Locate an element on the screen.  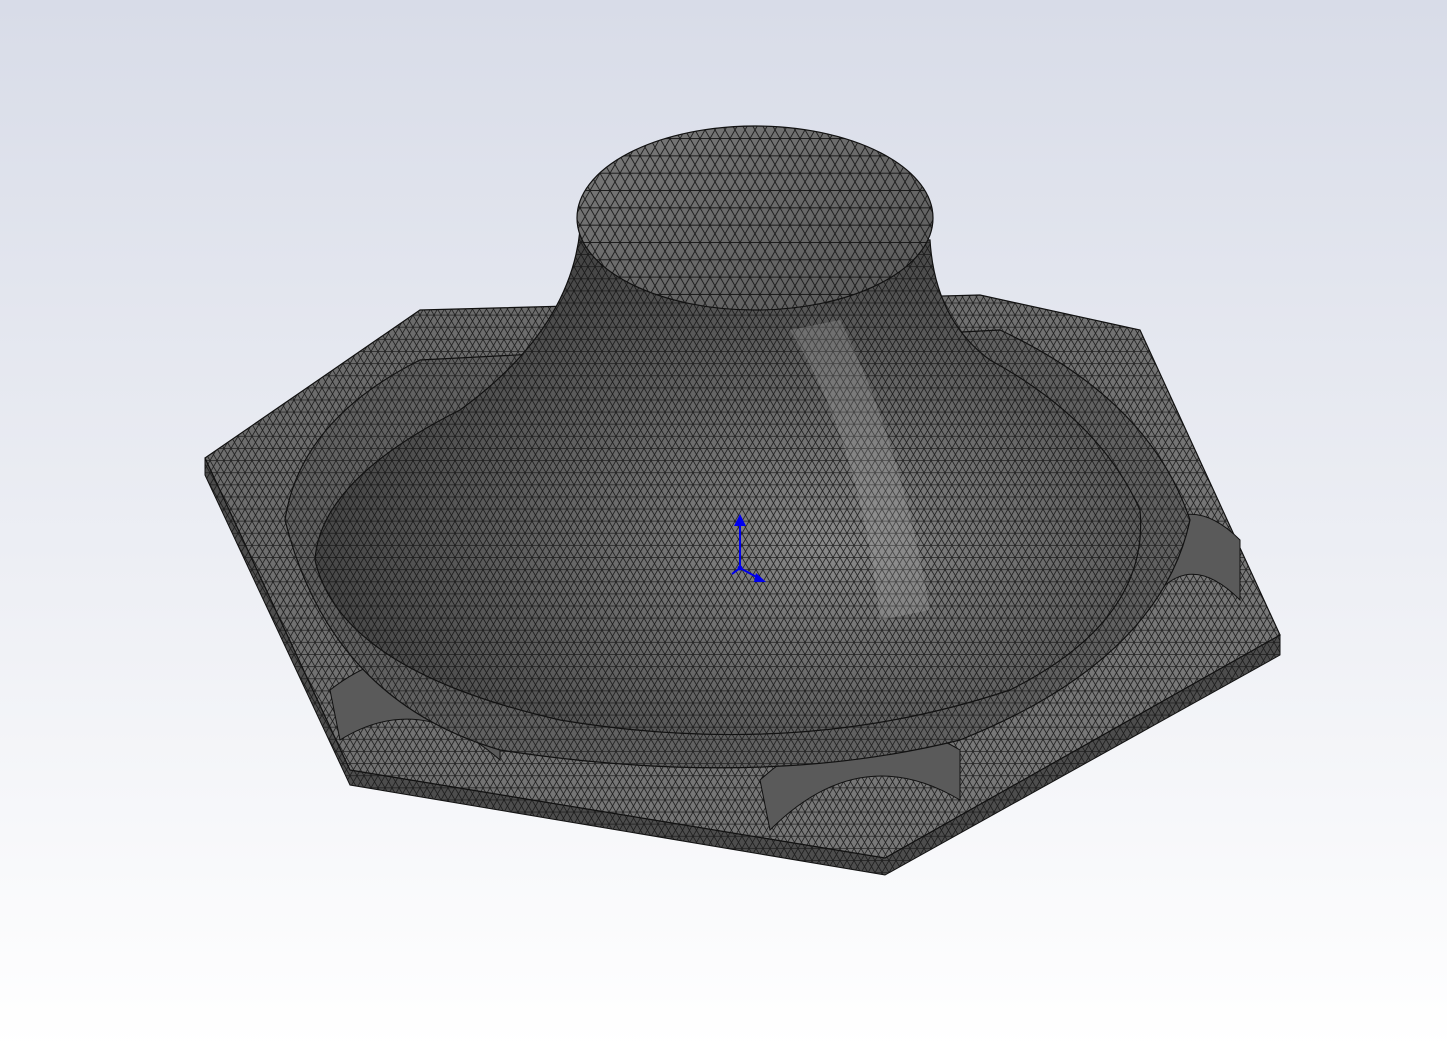
triad-origin is located at coordinates (740, 568).